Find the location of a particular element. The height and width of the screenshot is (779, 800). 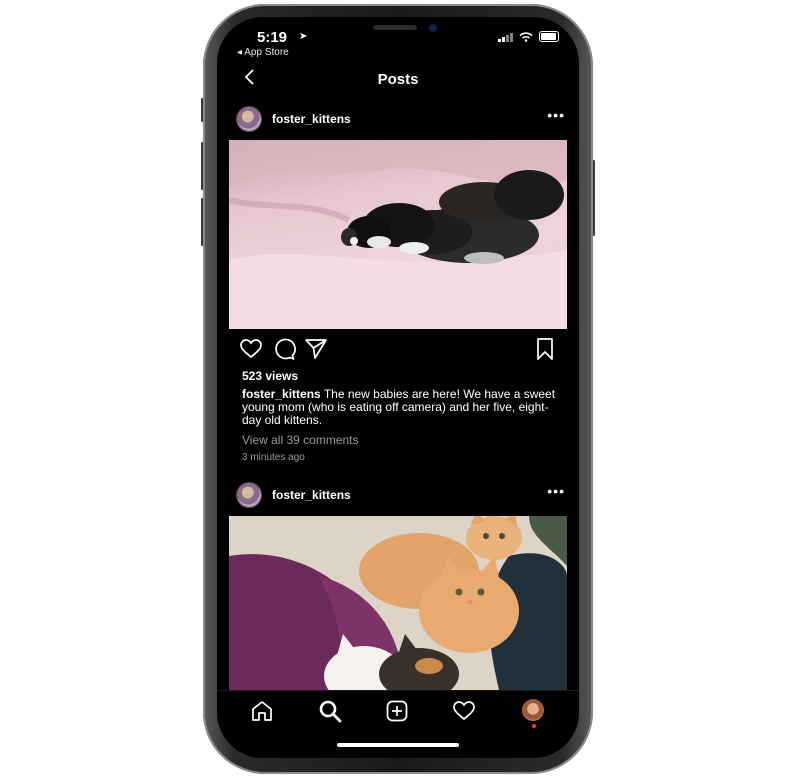

cellular-signal-icon is located at coordinates (505, 37).